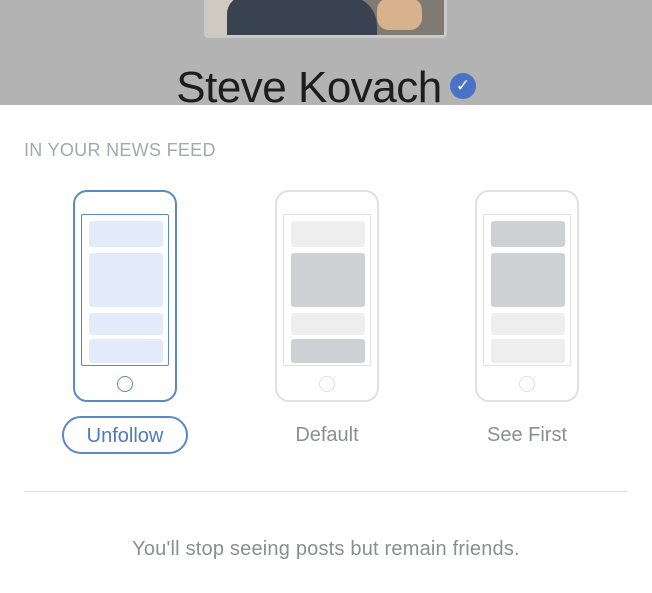 The image size is (652, 593). Describe the element at coordinates (125, 435) in the screenshot. I see `unfollow-button: Unfollow` at that location.